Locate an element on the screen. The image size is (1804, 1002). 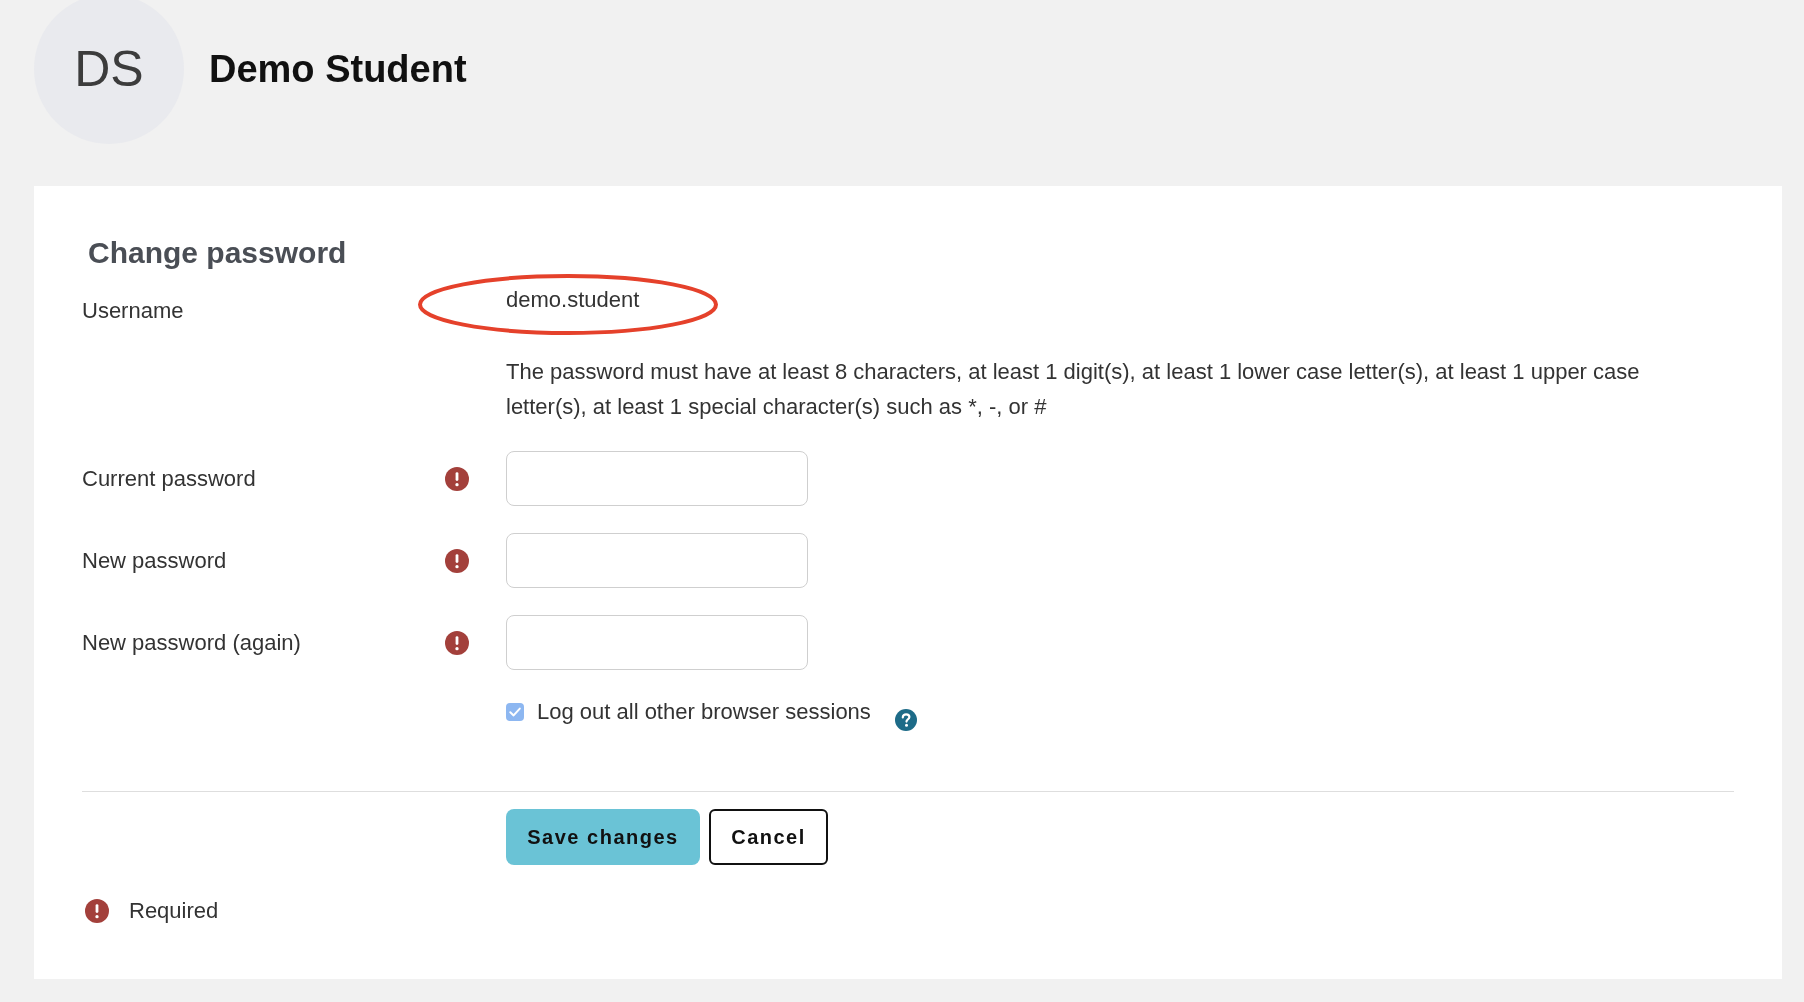
form-title: Change password is located at coordinates (218, 253).